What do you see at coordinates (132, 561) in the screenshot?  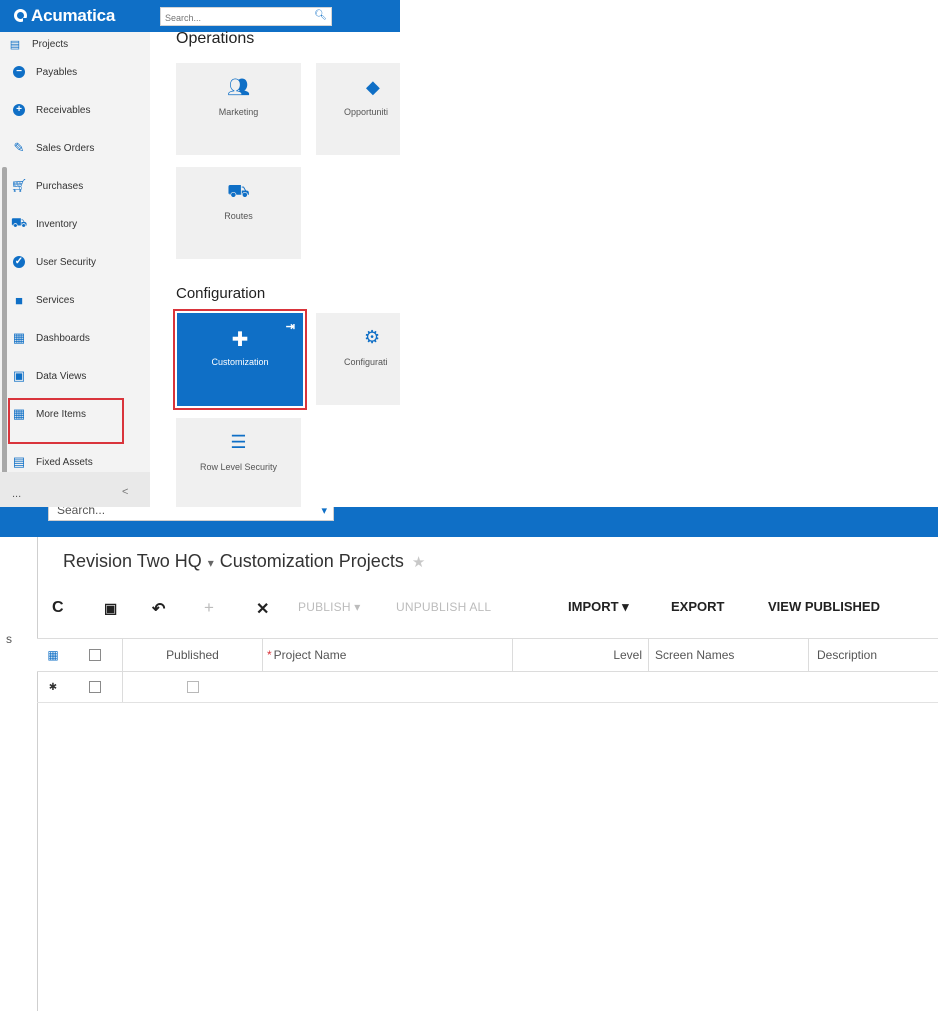 I see `company-selector: Revision Two HQ` at bounding box center [132, 561].